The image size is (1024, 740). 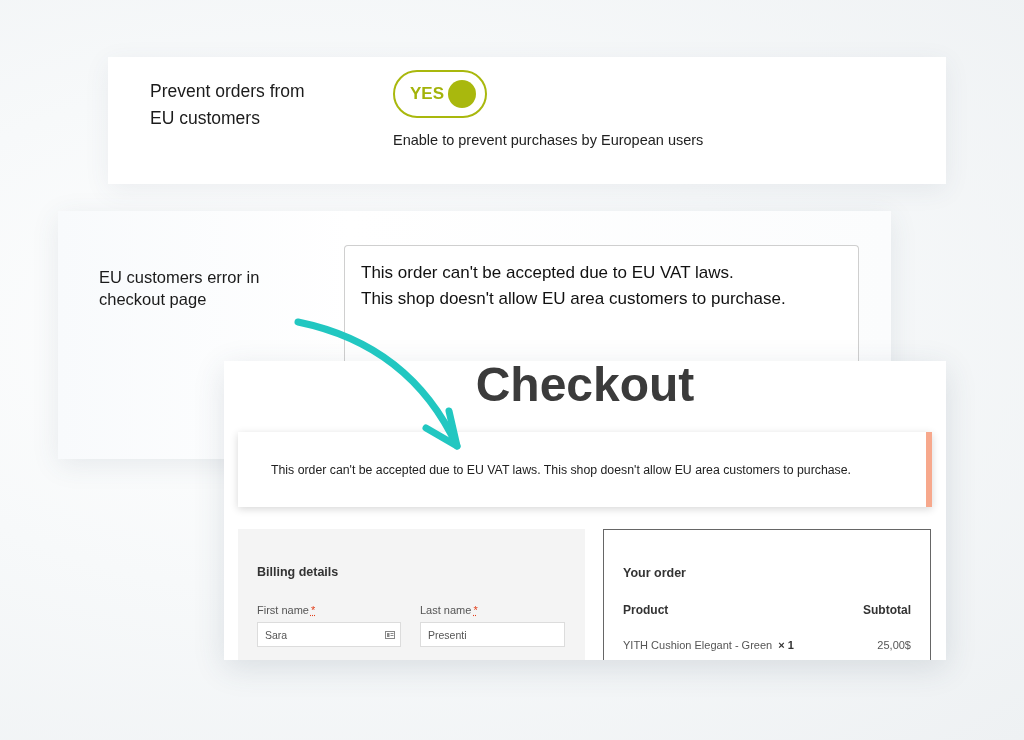 What do you see at coordinates (329, 634) in the screenshot?
I see `text-input-field: Sara` at bounding box center [329, 634].